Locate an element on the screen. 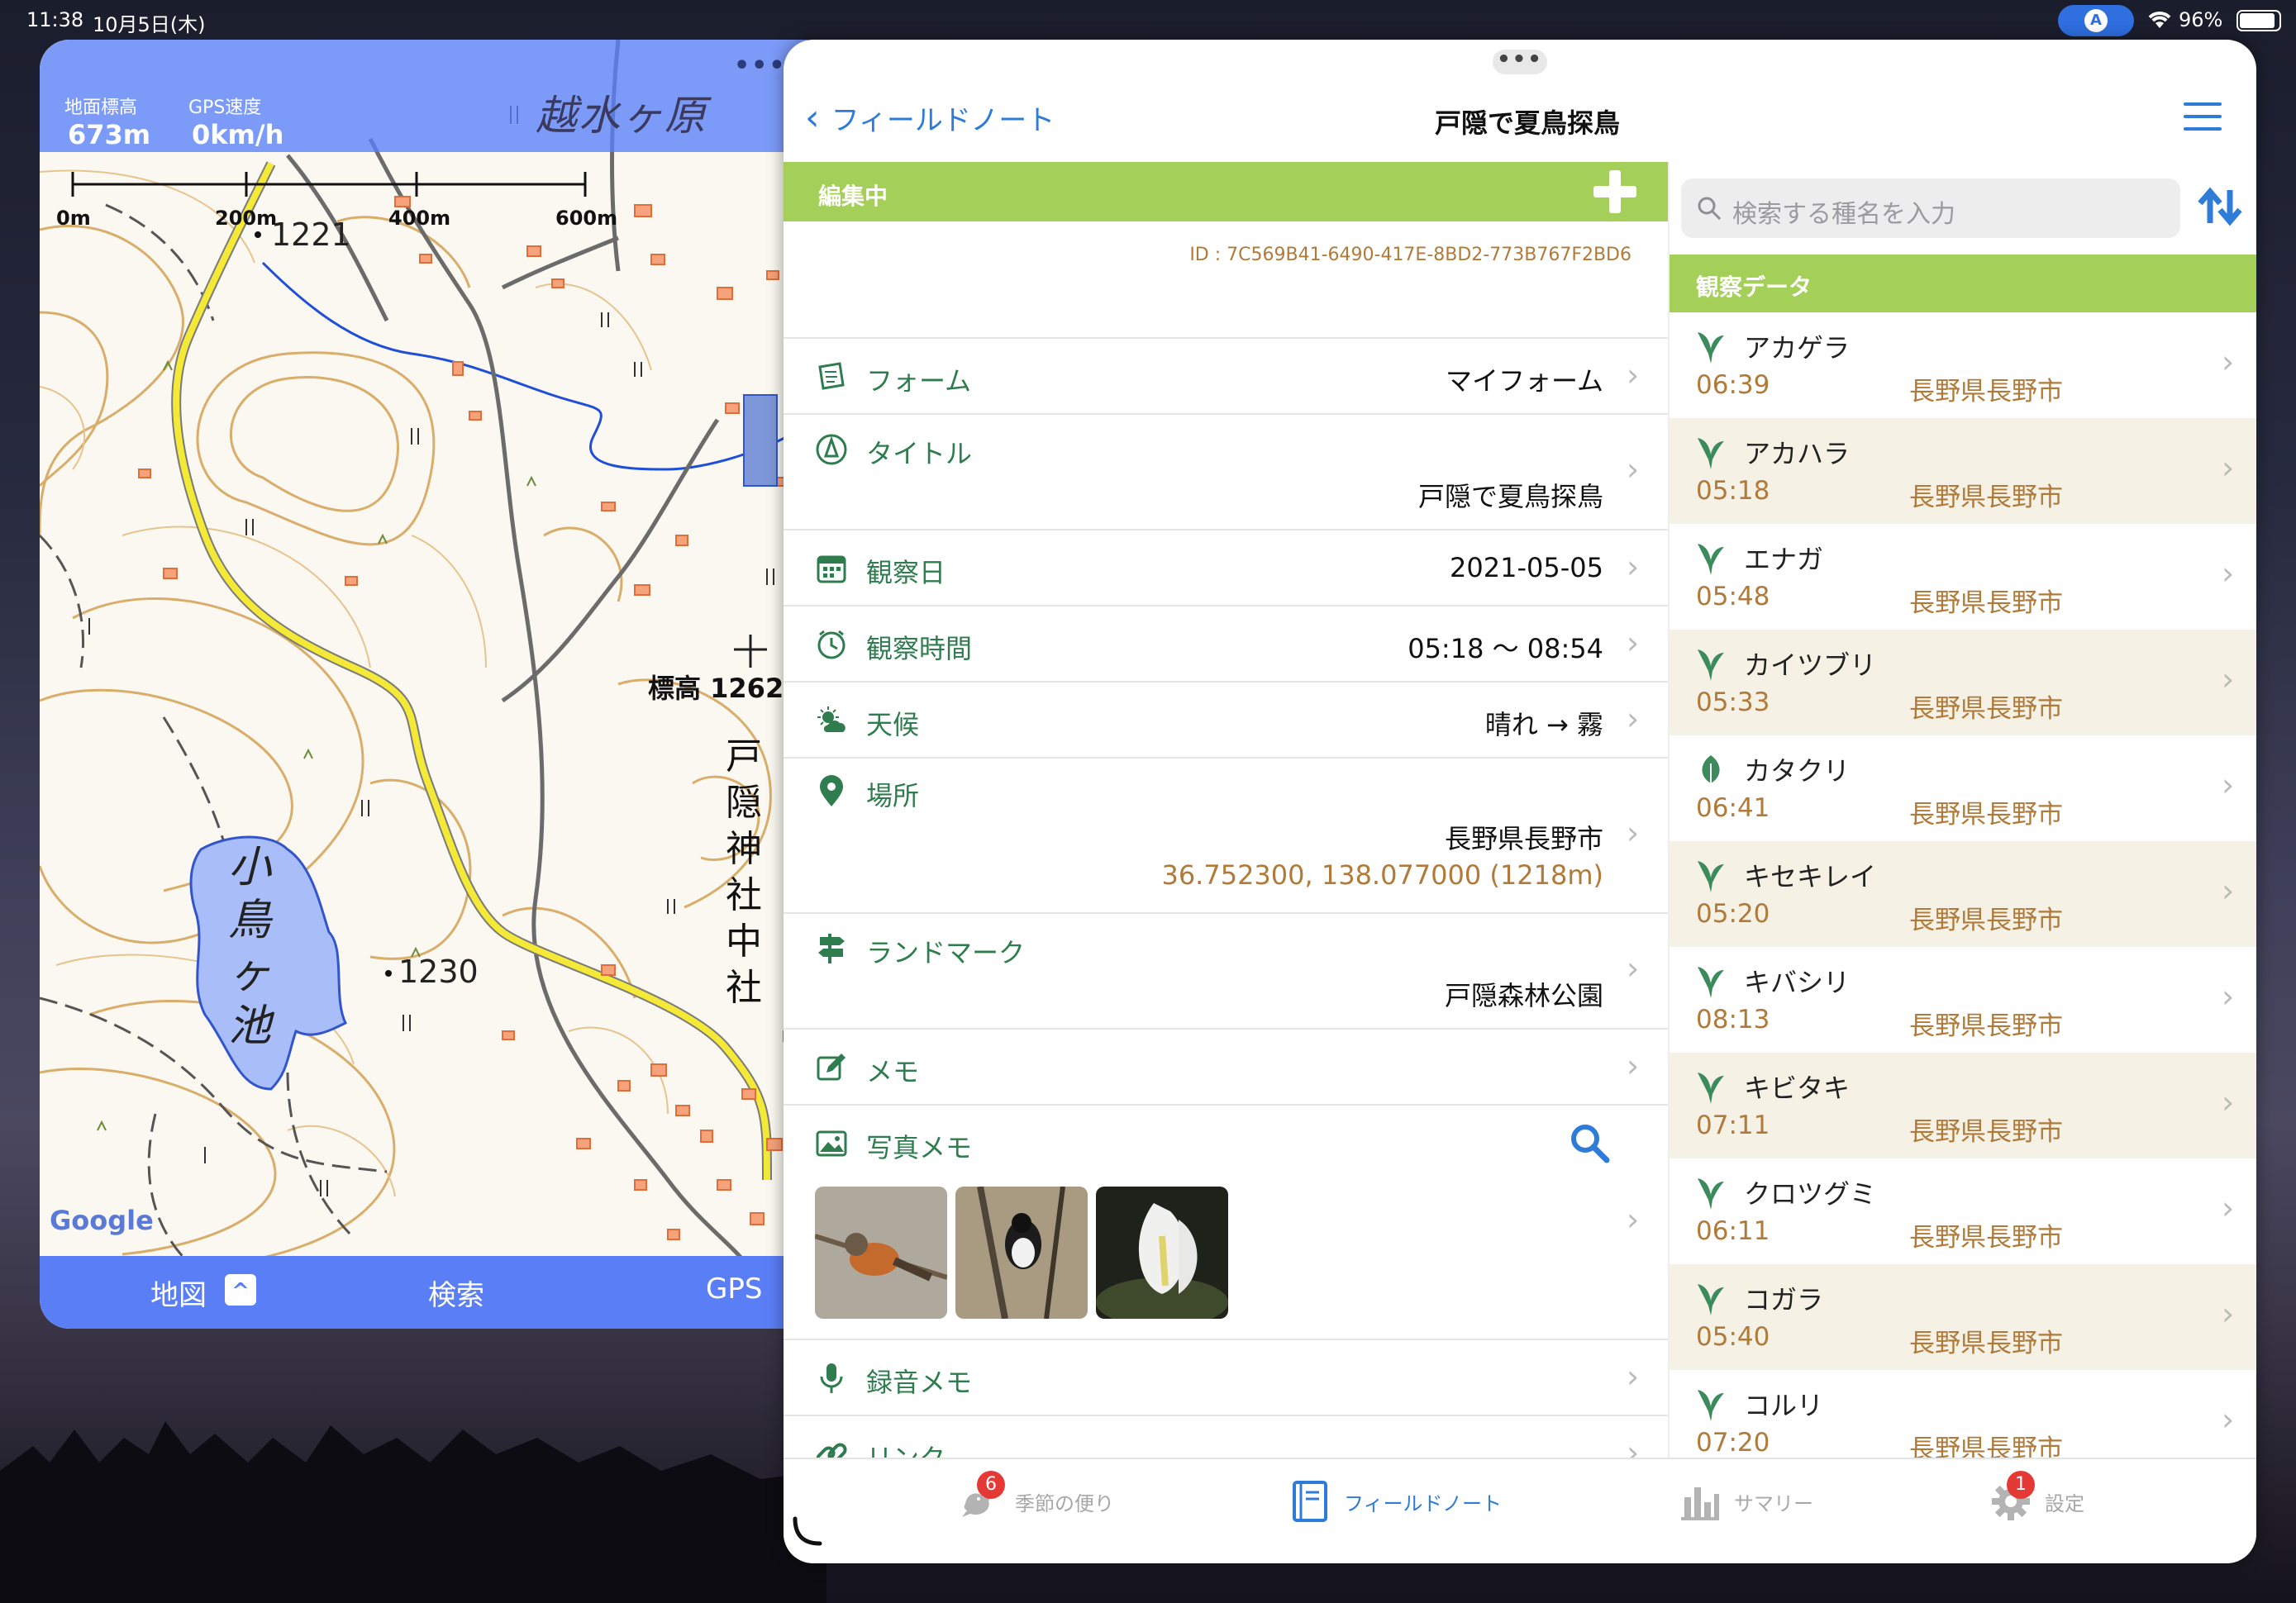 This screenshot has height=1603, width=2296. window-resize-icon is located at coordinates (806, 1531).